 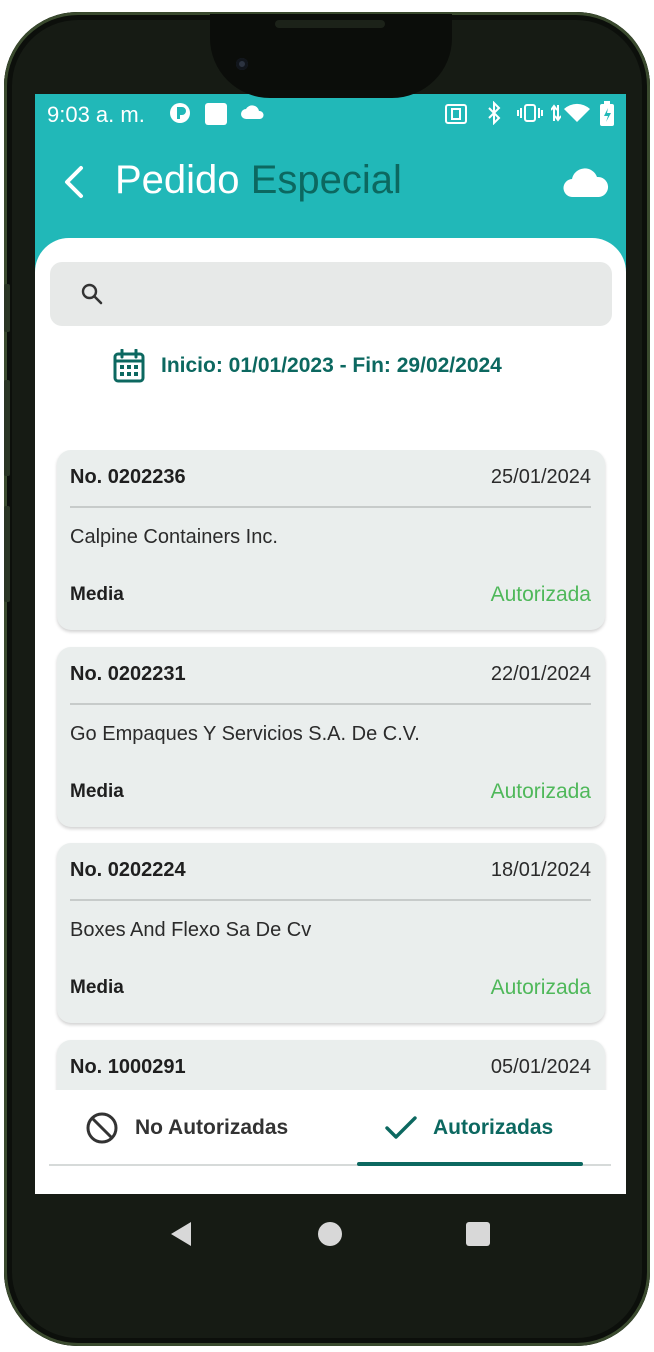 I want to click on cloud-sync-button, so click(x=586, y=183).